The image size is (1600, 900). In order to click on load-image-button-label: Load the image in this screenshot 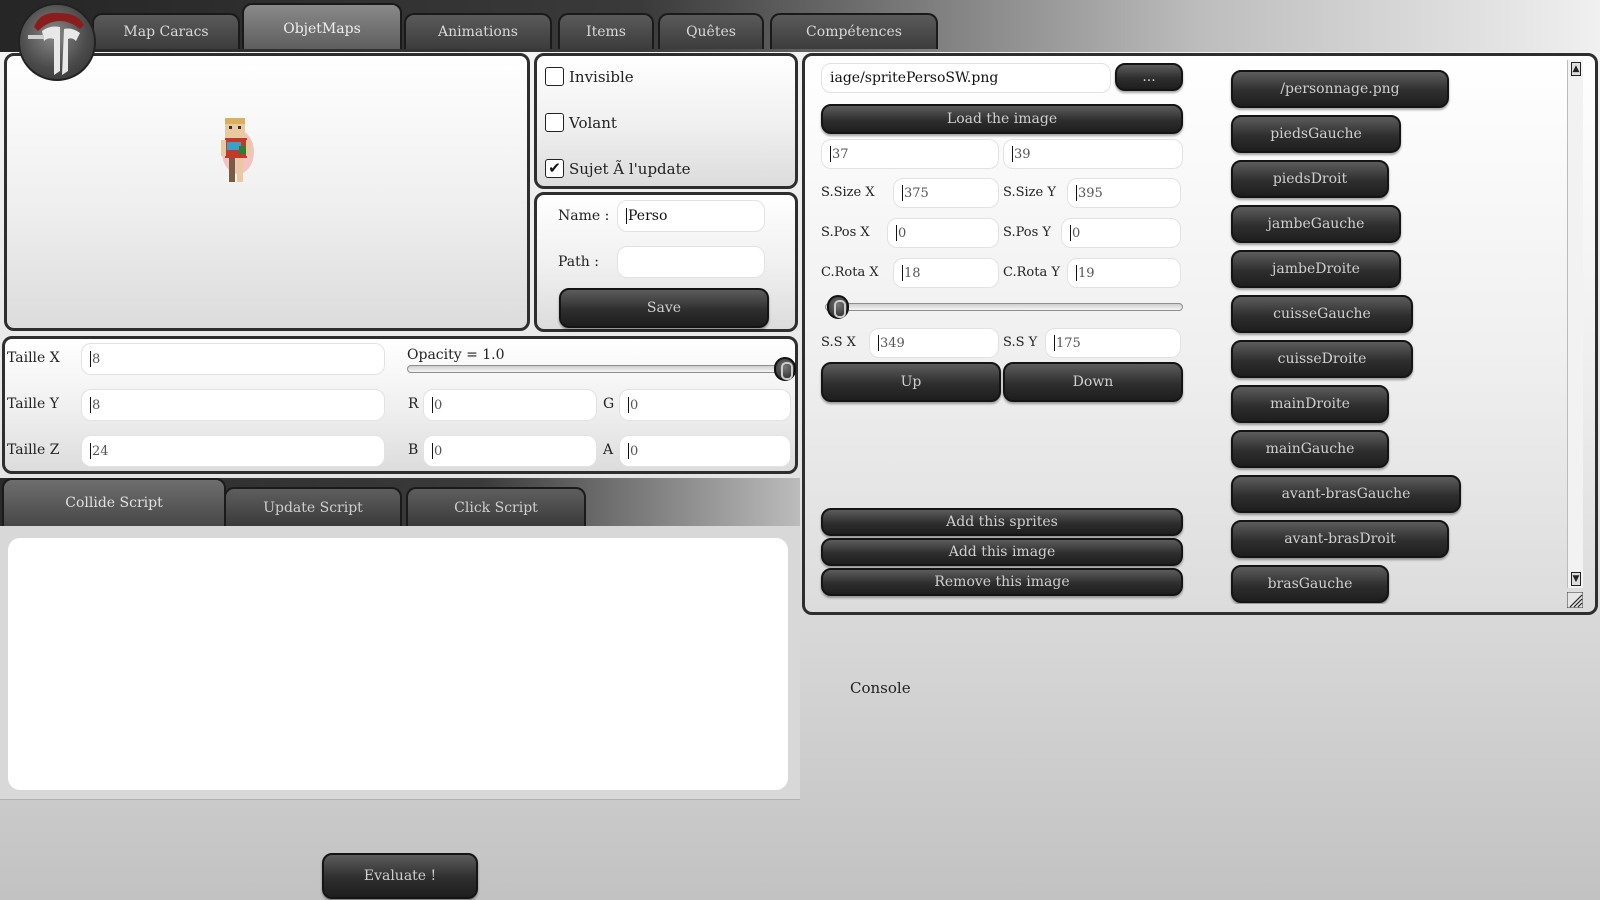, I will do `click(1002, 119)`.